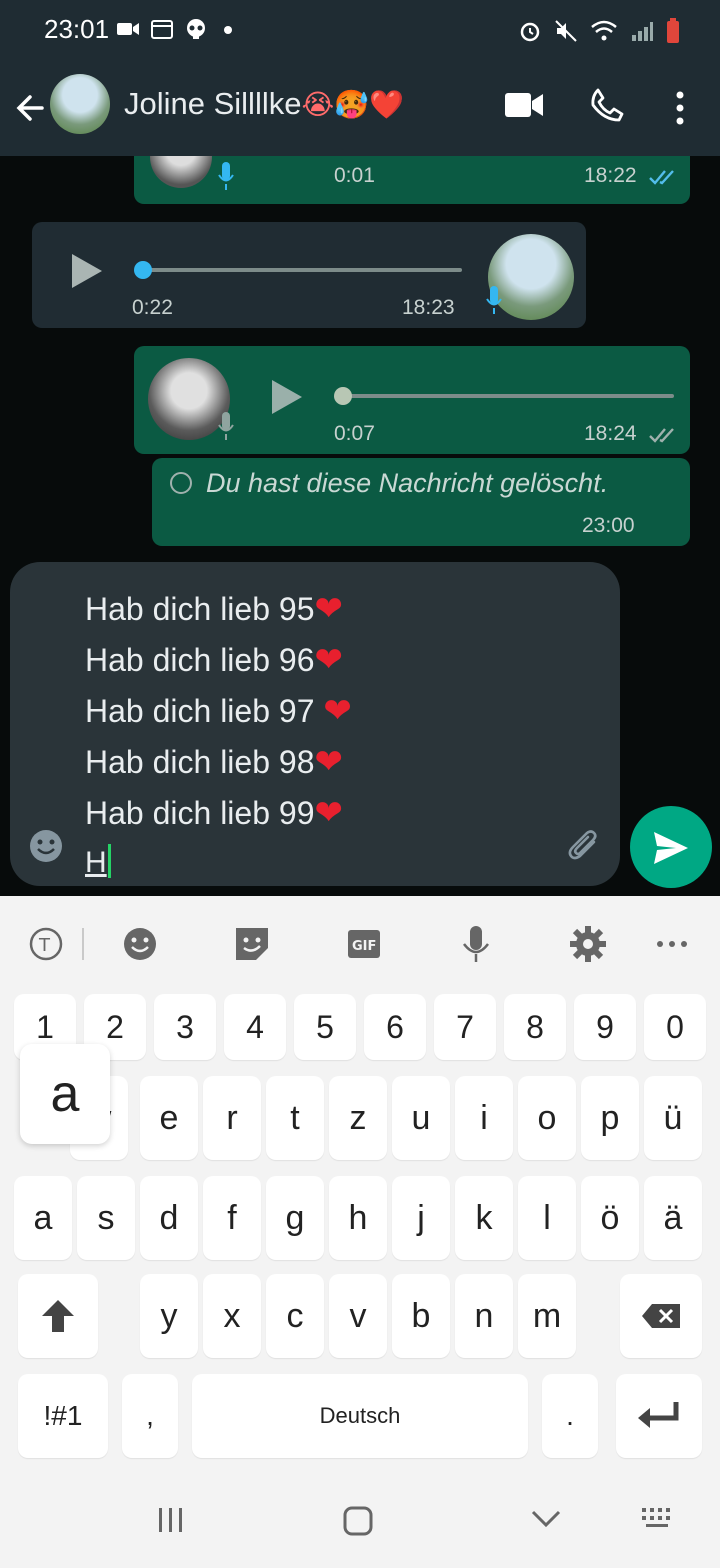 This screenshot has width=720, height=1568. Describe the element at coordinates (46, 846) in the screenshot. I see `emoji-icon` at that location.